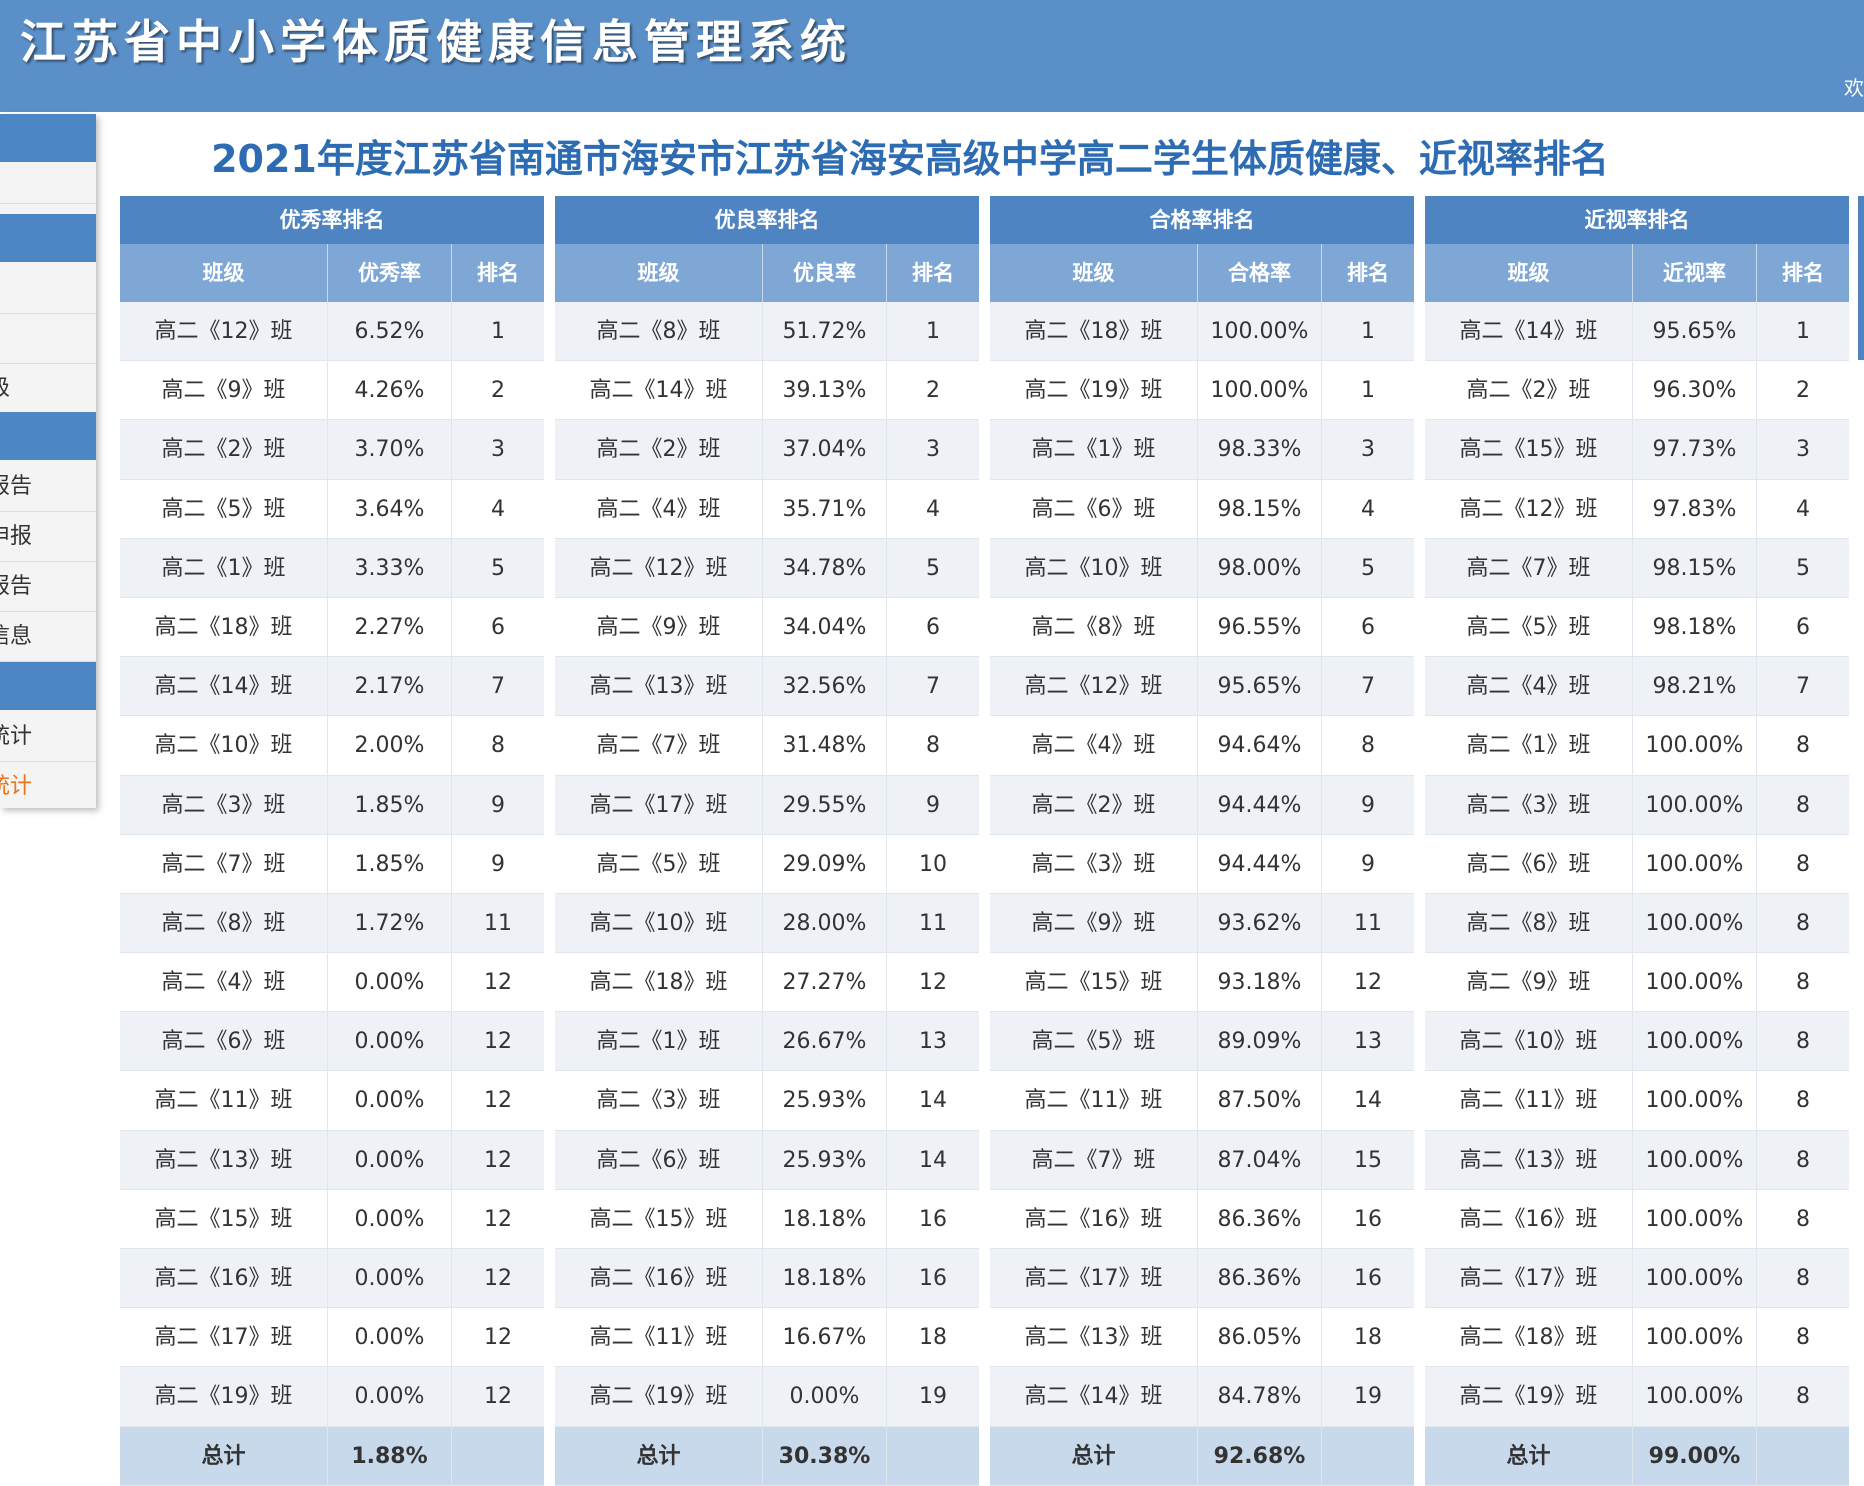  Describe the element at coordinates (390, 745) in the screenshot. I see `table-cell: 2.00%` at that location.